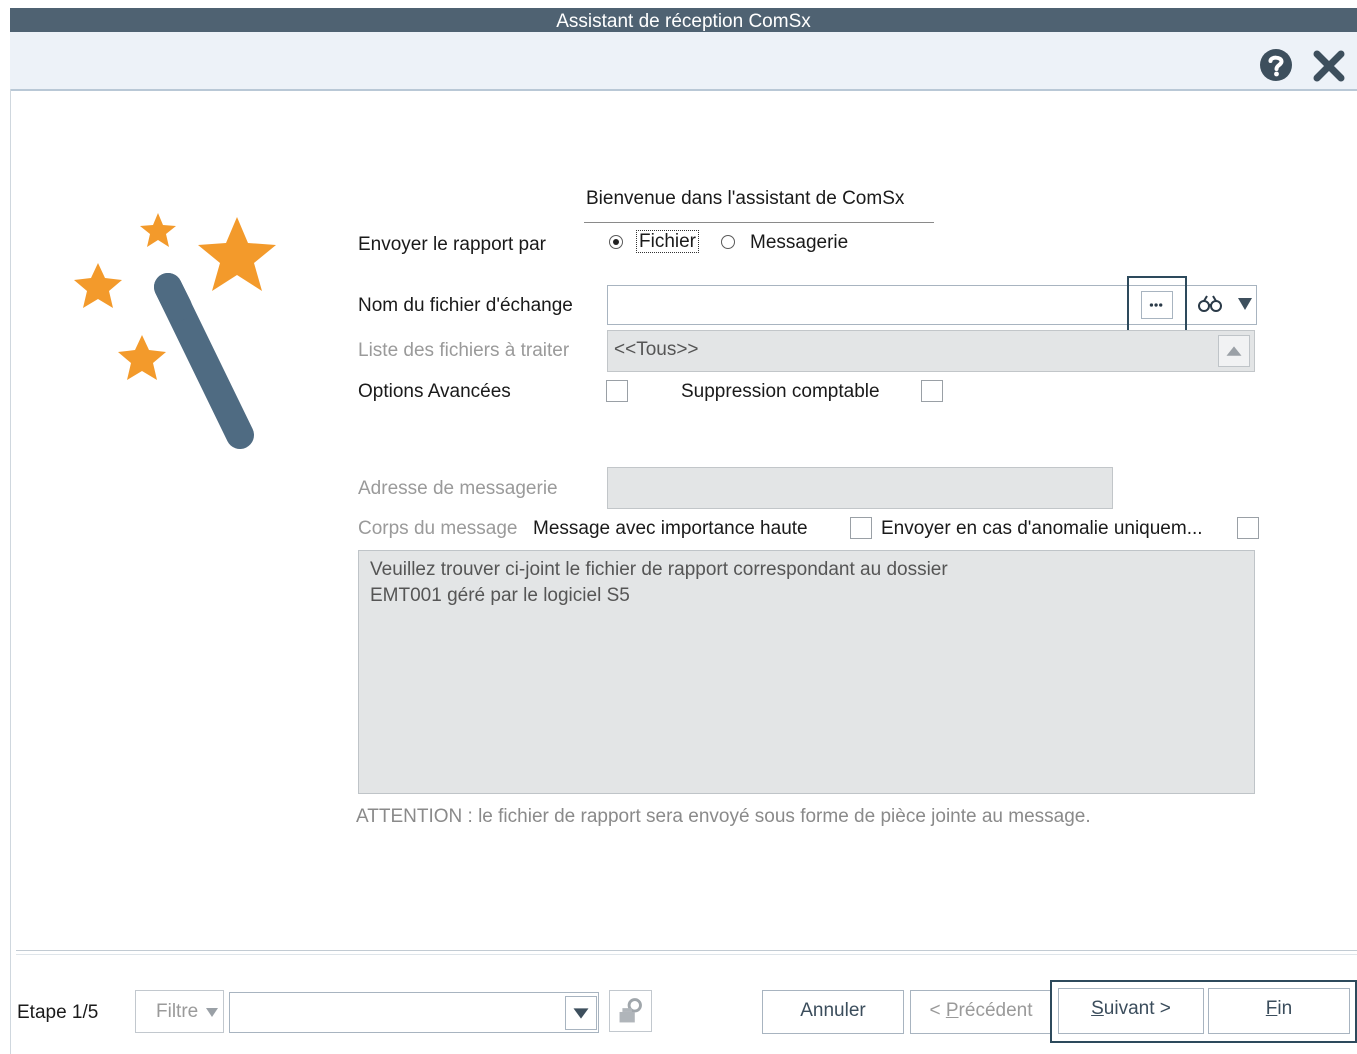 This screenshot has width=1357, height=1054. What do you see at coordinates (745, 198) in the screenshot?
I see `welcome-text: Bienvenue dans l'assistant de ComSx` at bounding box center [745, 198].